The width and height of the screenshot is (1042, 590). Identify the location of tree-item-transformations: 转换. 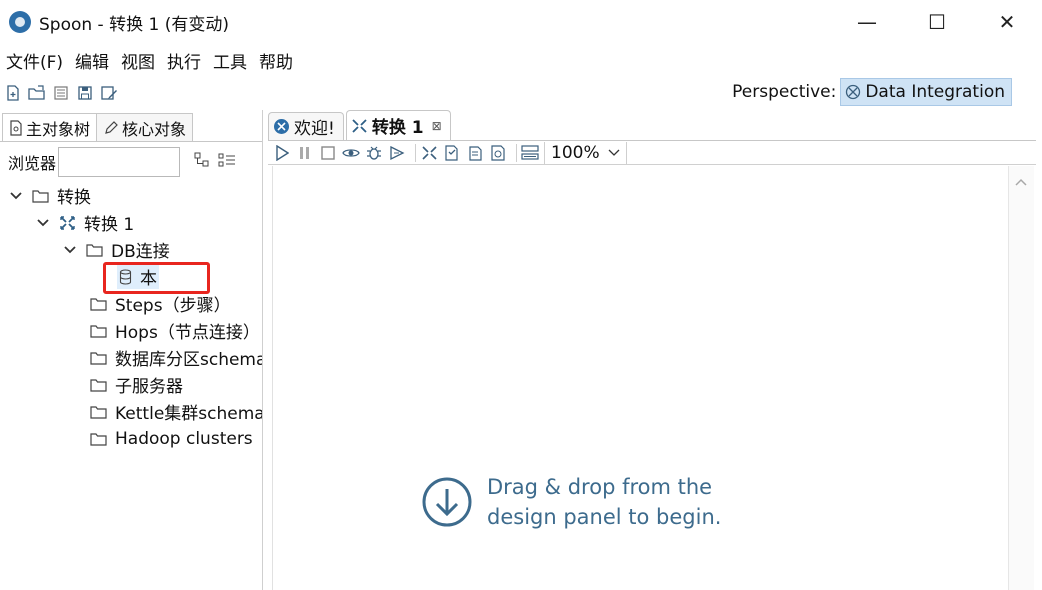
(131, 195).